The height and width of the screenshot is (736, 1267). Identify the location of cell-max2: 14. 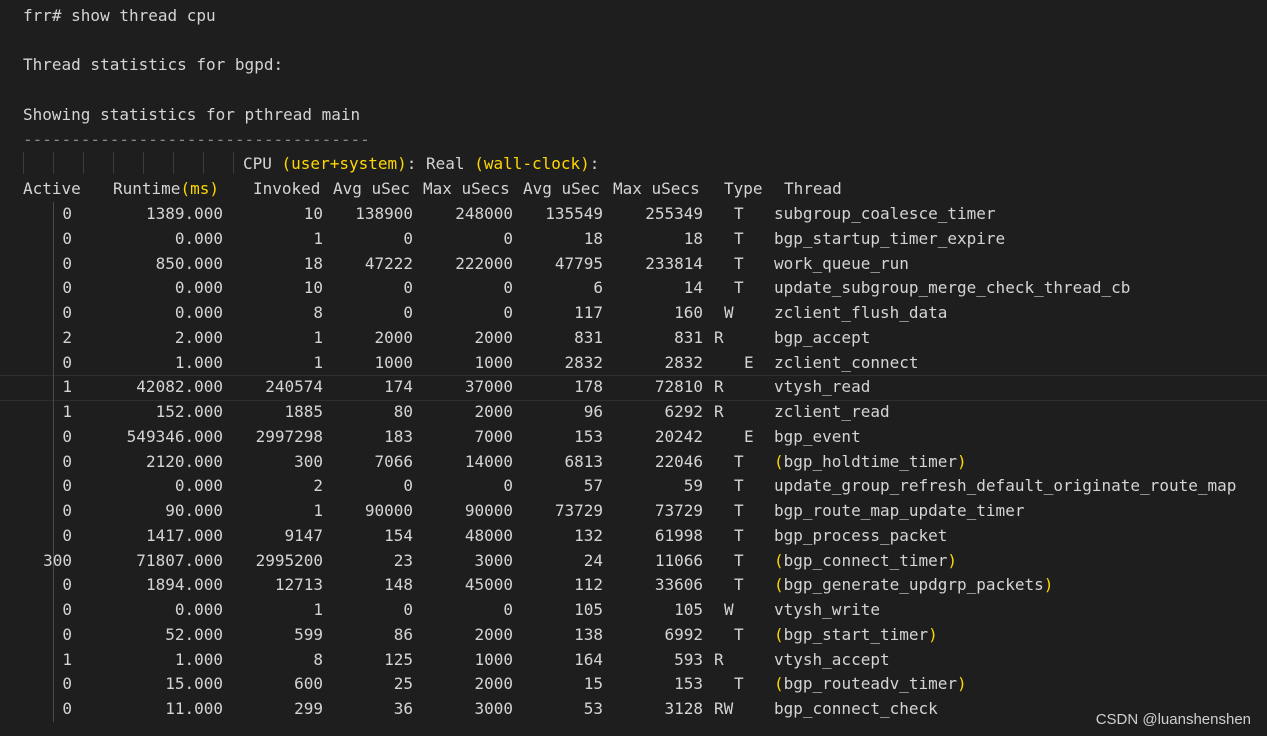
(693, 288).